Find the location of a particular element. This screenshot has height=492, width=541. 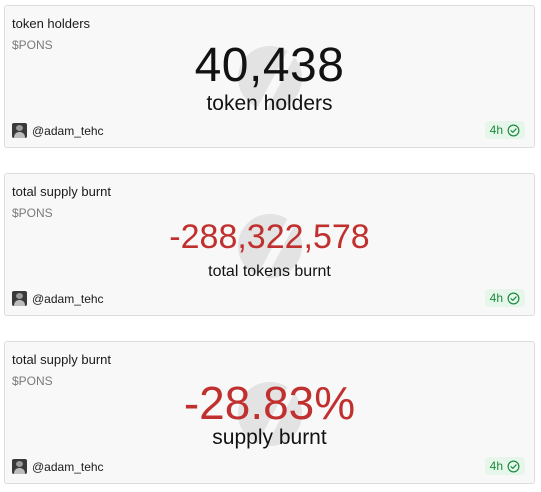

metric-label: total tokens burnt is located at coordinates (269, 271).